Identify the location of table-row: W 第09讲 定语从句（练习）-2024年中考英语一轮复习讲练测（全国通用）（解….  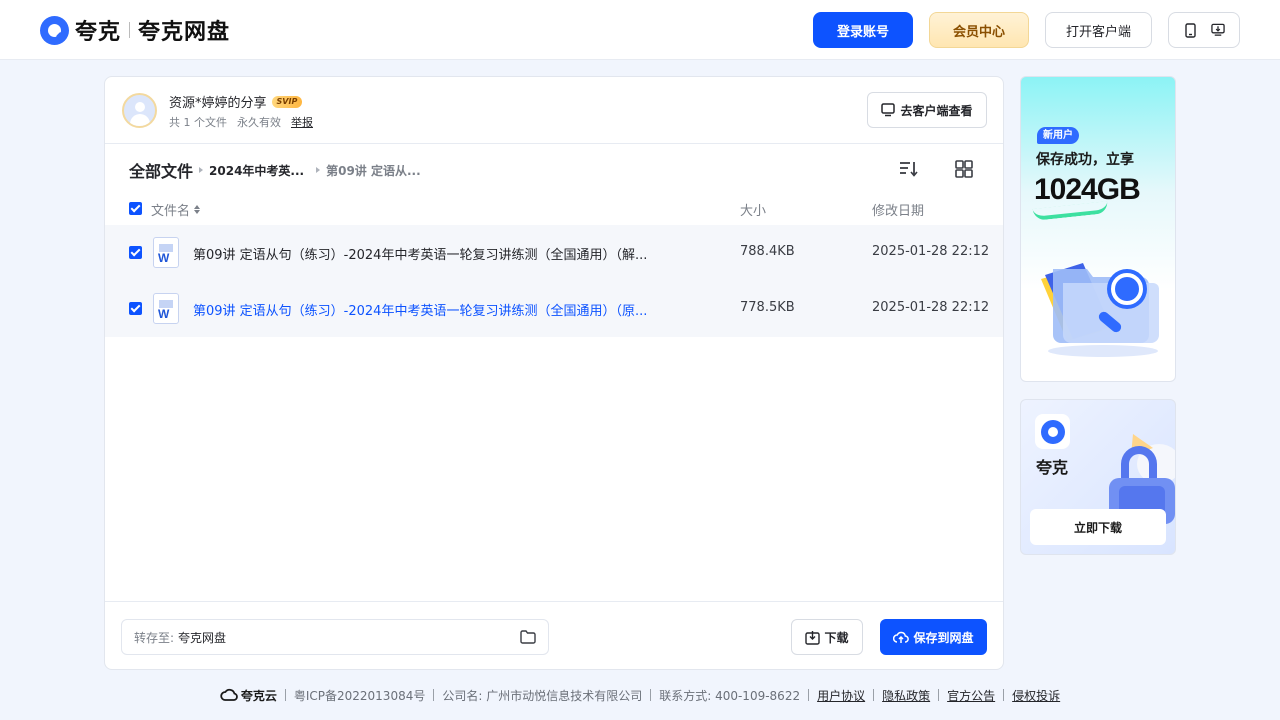
(554, 253).